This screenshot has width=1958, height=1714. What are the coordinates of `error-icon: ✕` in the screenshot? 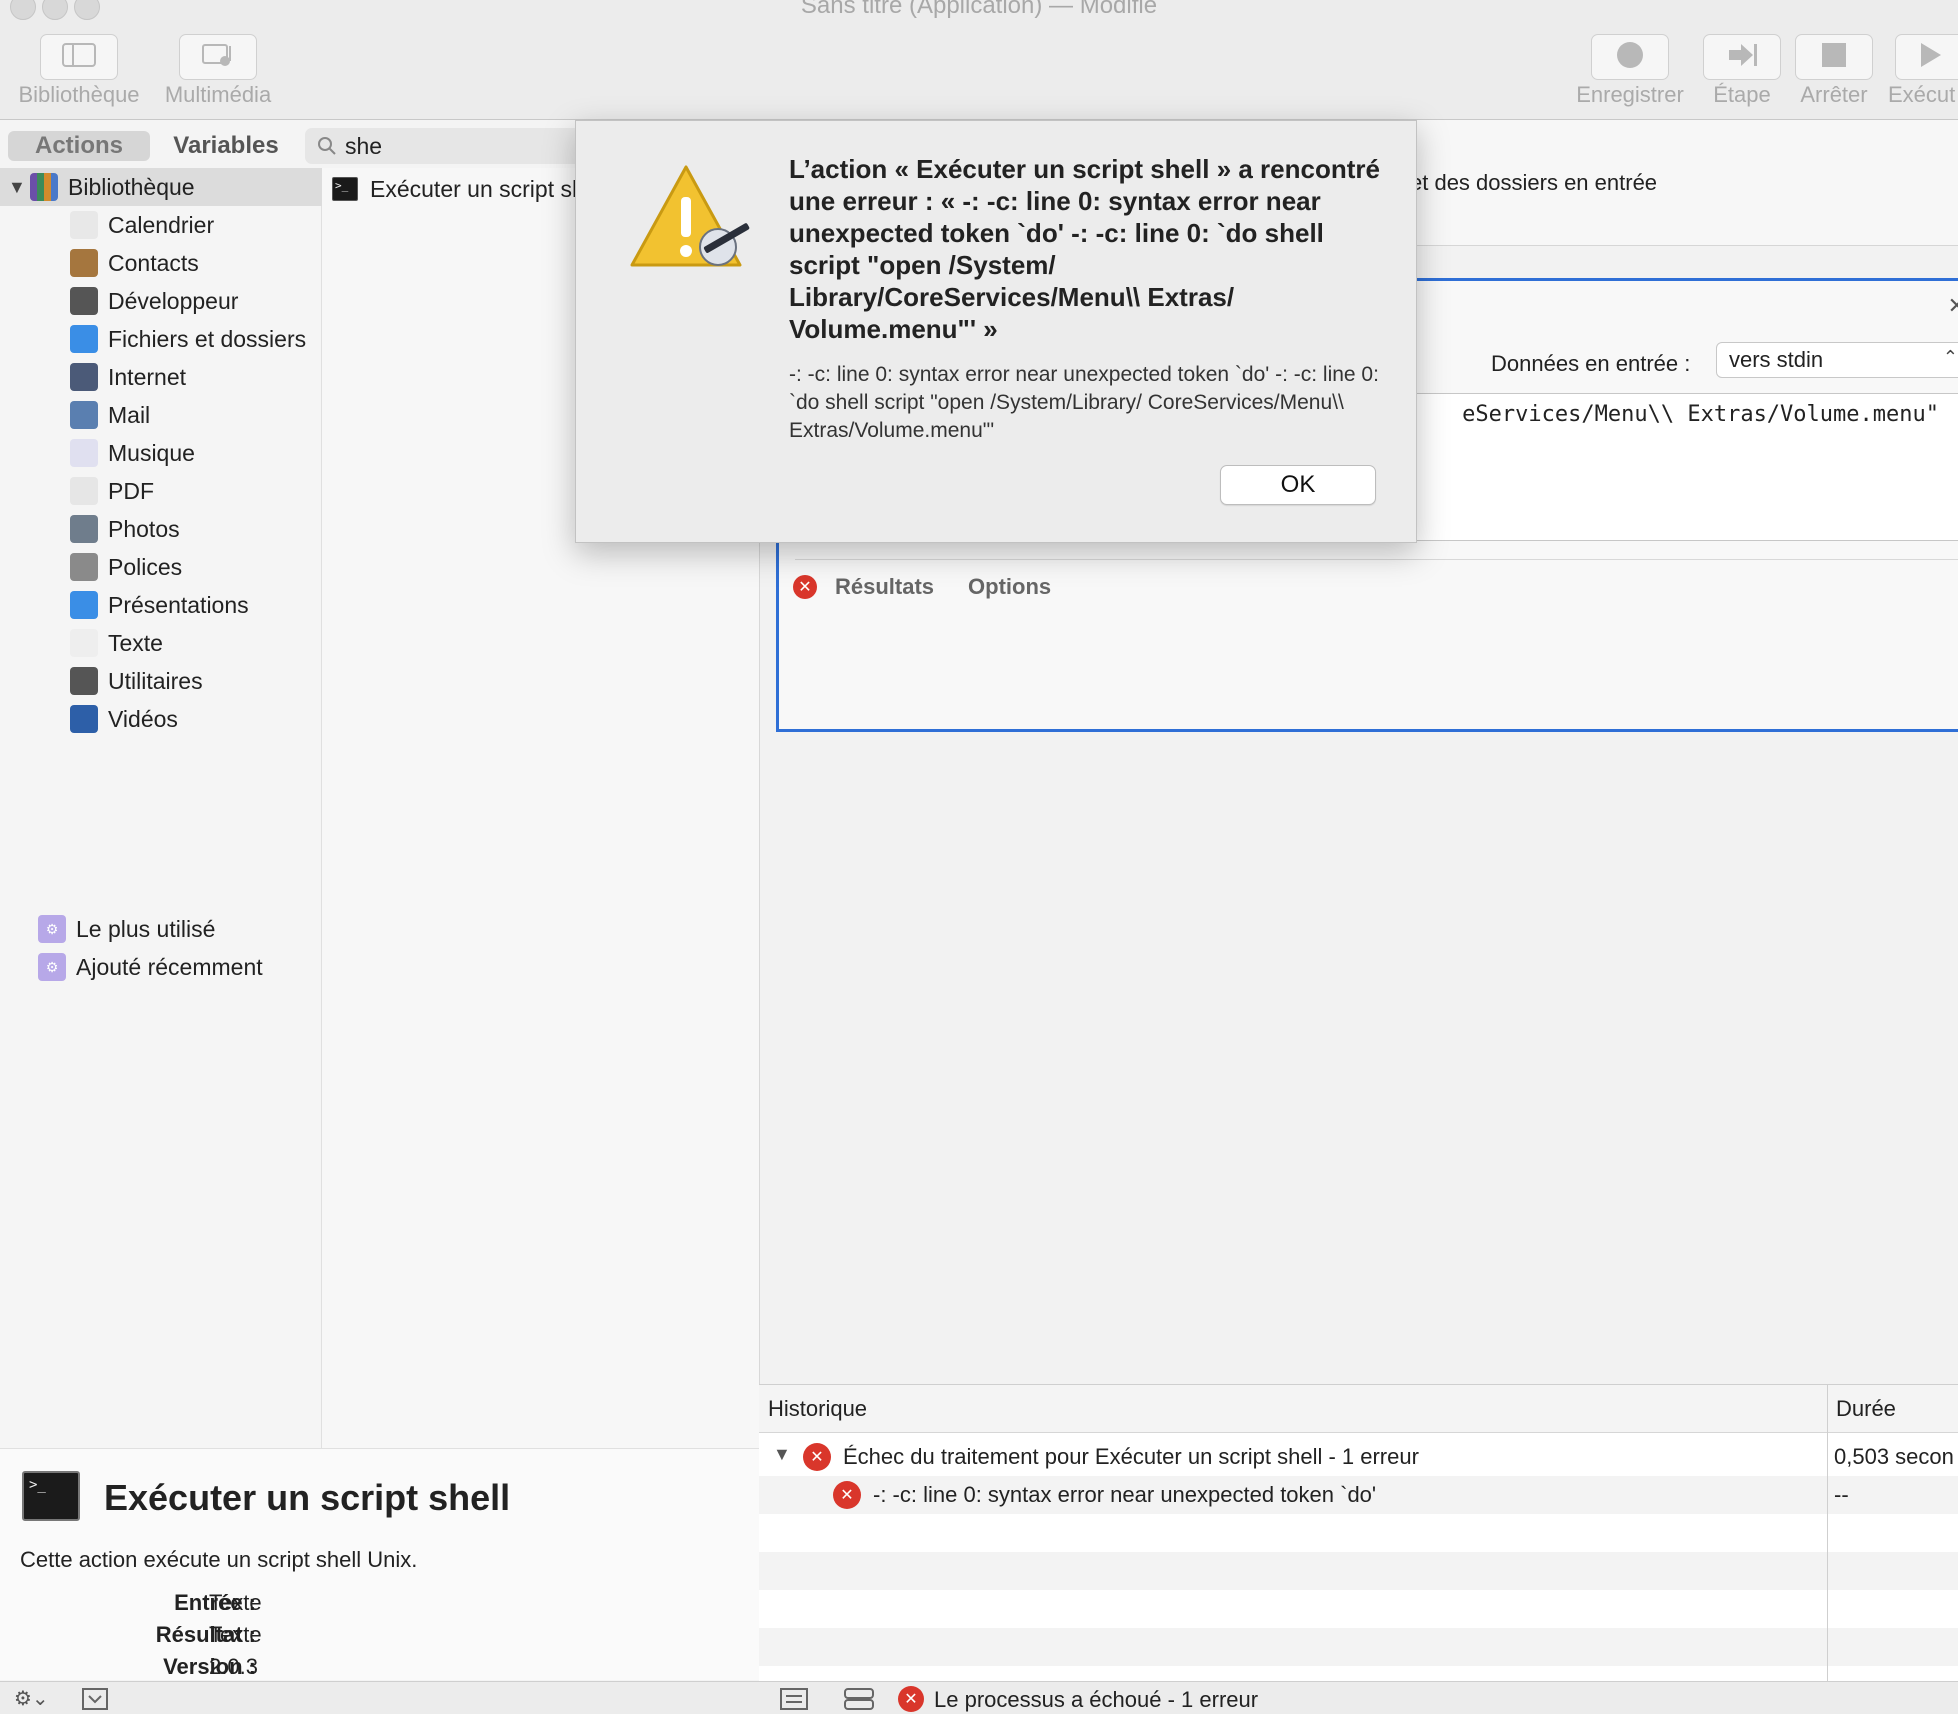 It's located at (805, 587).